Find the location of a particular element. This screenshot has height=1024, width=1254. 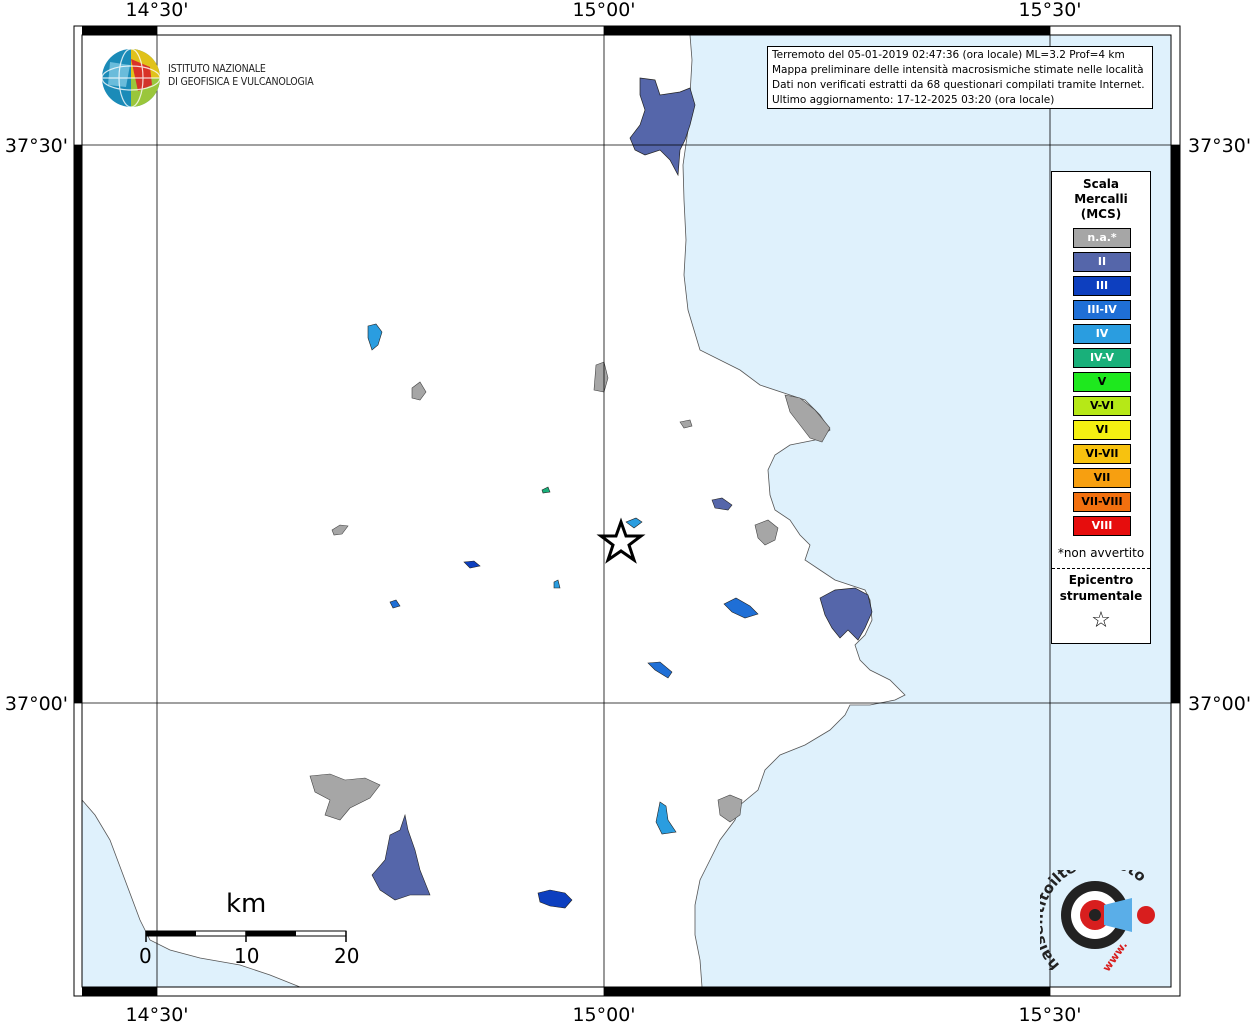

legend-item: VII is located at coordinates (1102, 478).